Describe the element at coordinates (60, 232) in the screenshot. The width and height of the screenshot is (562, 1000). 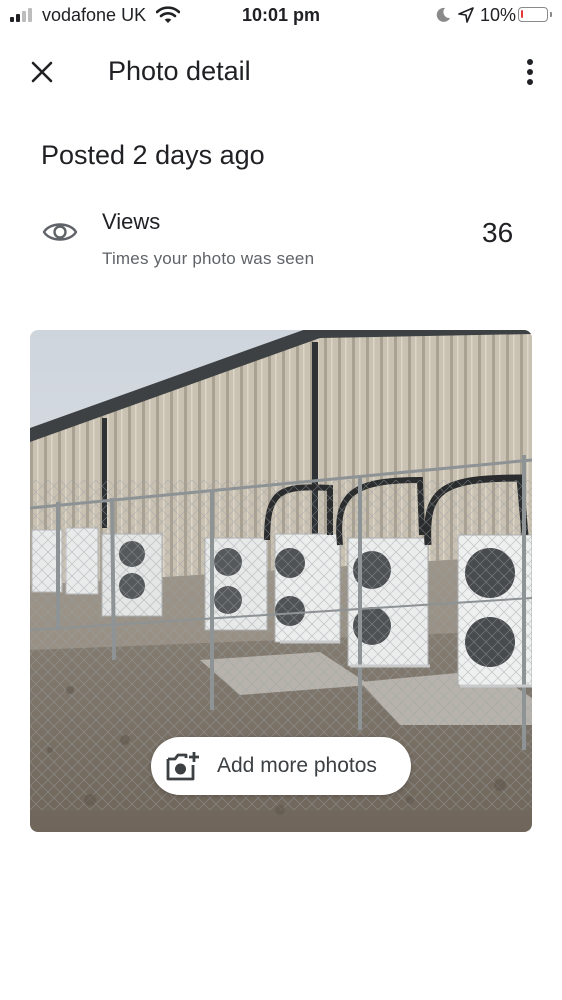
I see `eye-icon` at that location.